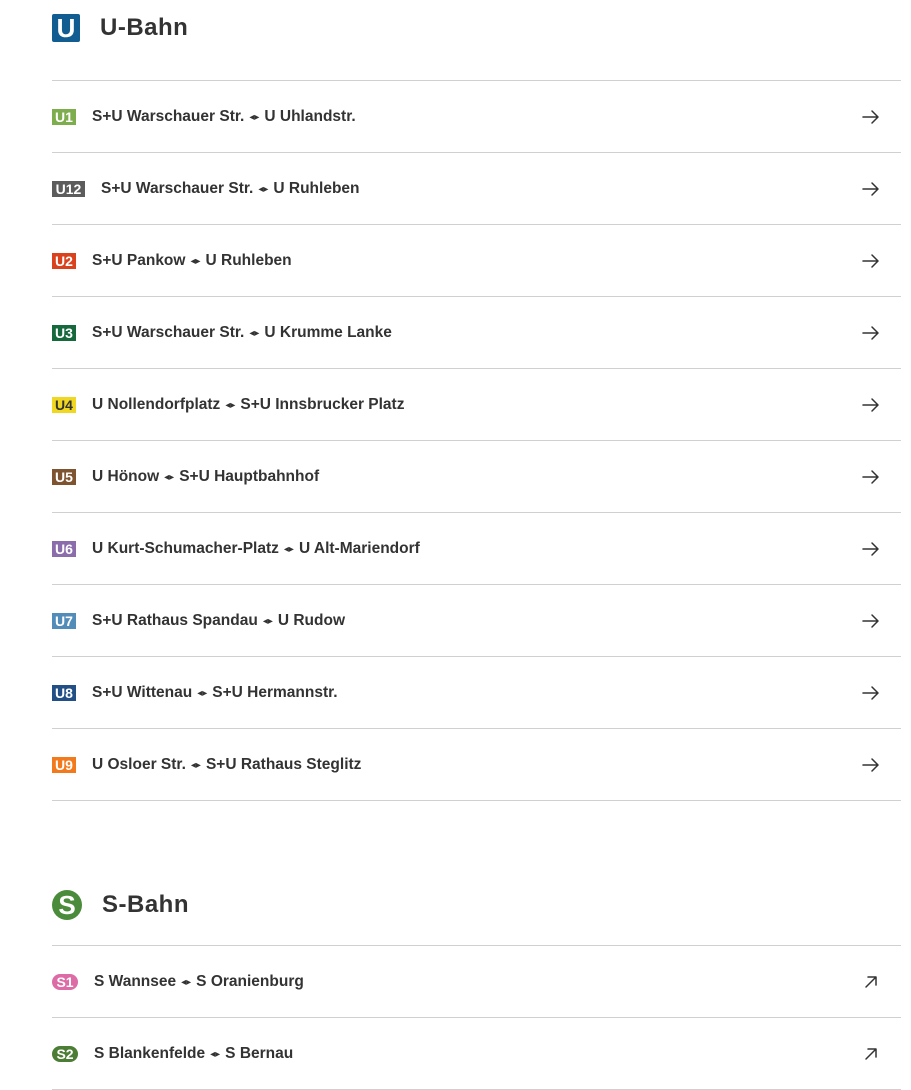 This screenshot has height=1090, width=911. What do you see at coordinates (64, 332) in the screenshot?
I see `line-badge: U3` at bounding box center [64, 332].